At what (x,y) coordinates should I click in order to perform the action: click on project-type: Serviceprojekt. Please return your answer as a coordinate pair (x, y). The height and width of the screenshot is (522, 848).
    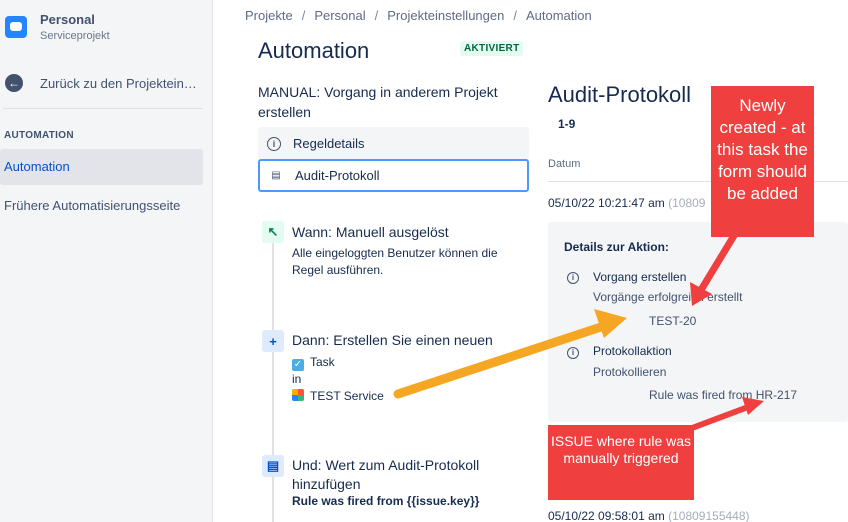
    Looking at the image, I should click on (75, 36).